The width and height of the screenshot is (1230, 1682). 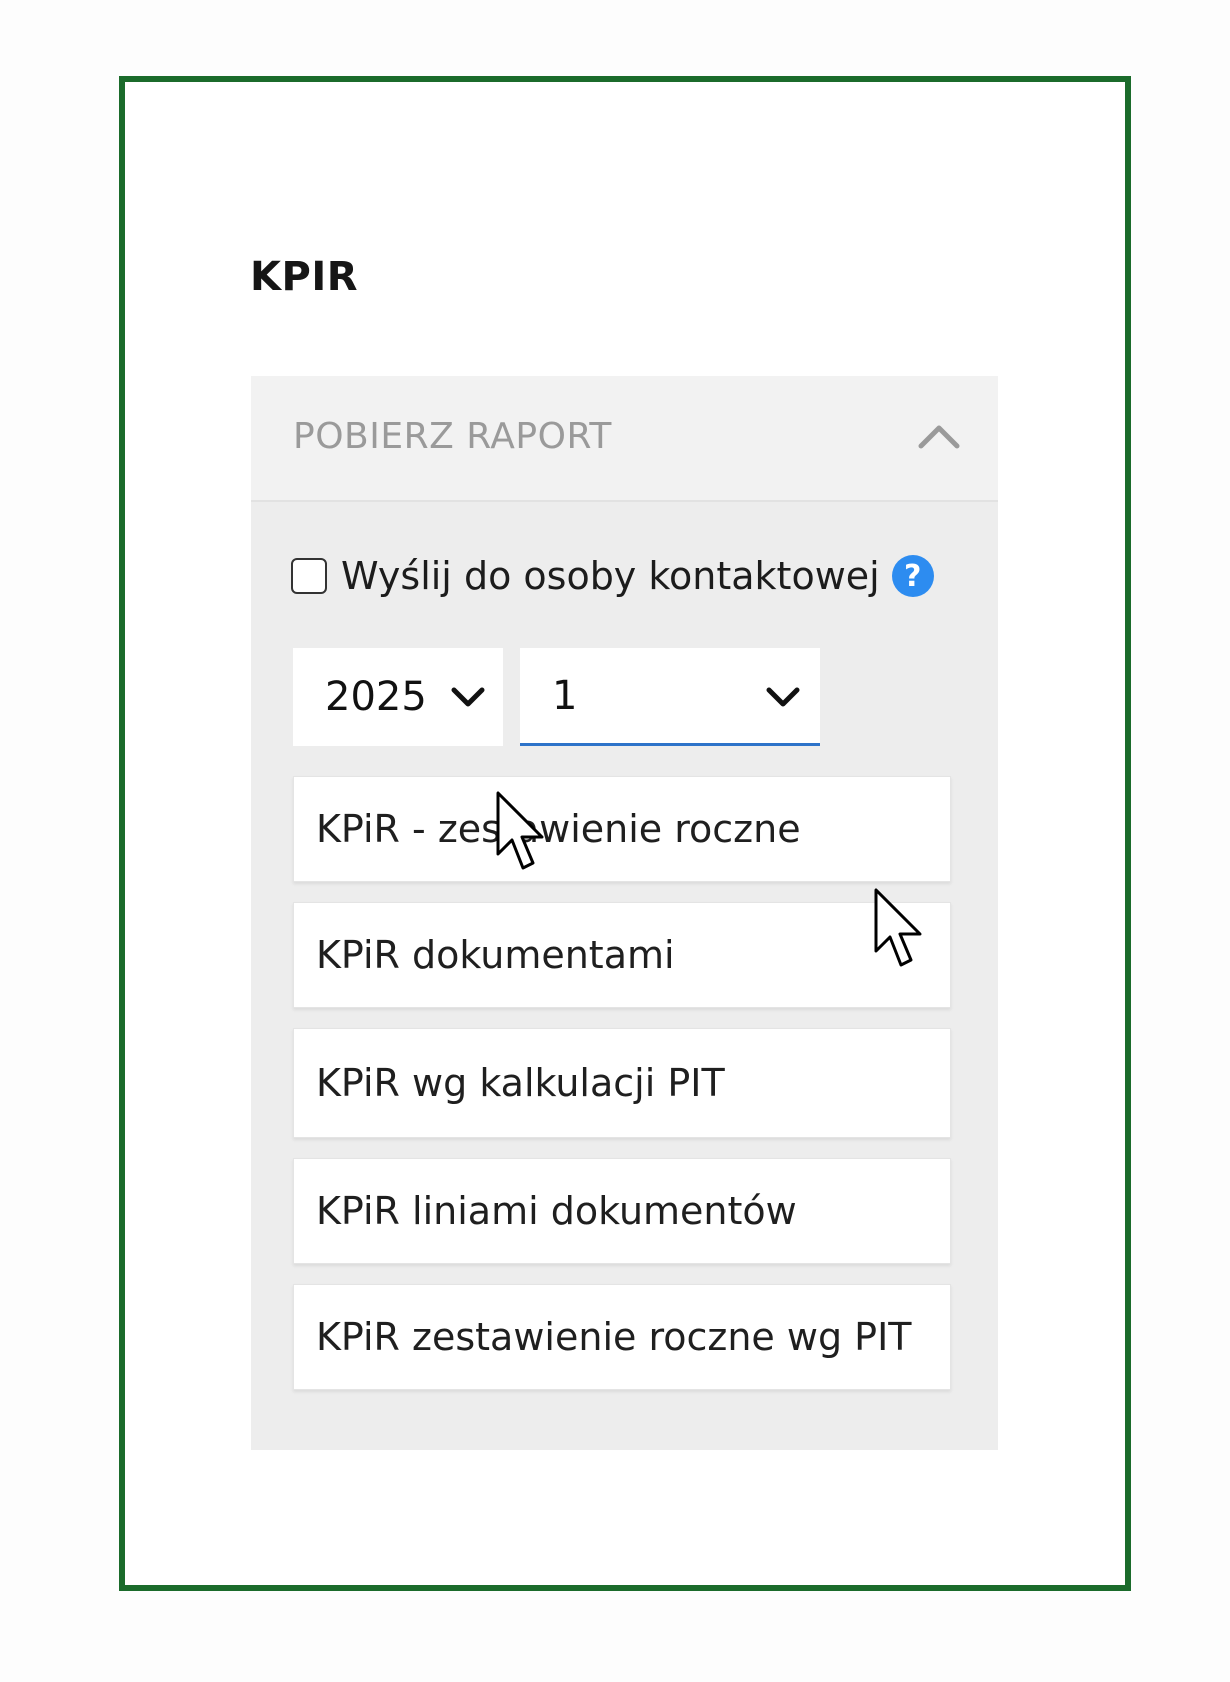 I want to click on year-select-value: 2025, so click(x=376, y=697).